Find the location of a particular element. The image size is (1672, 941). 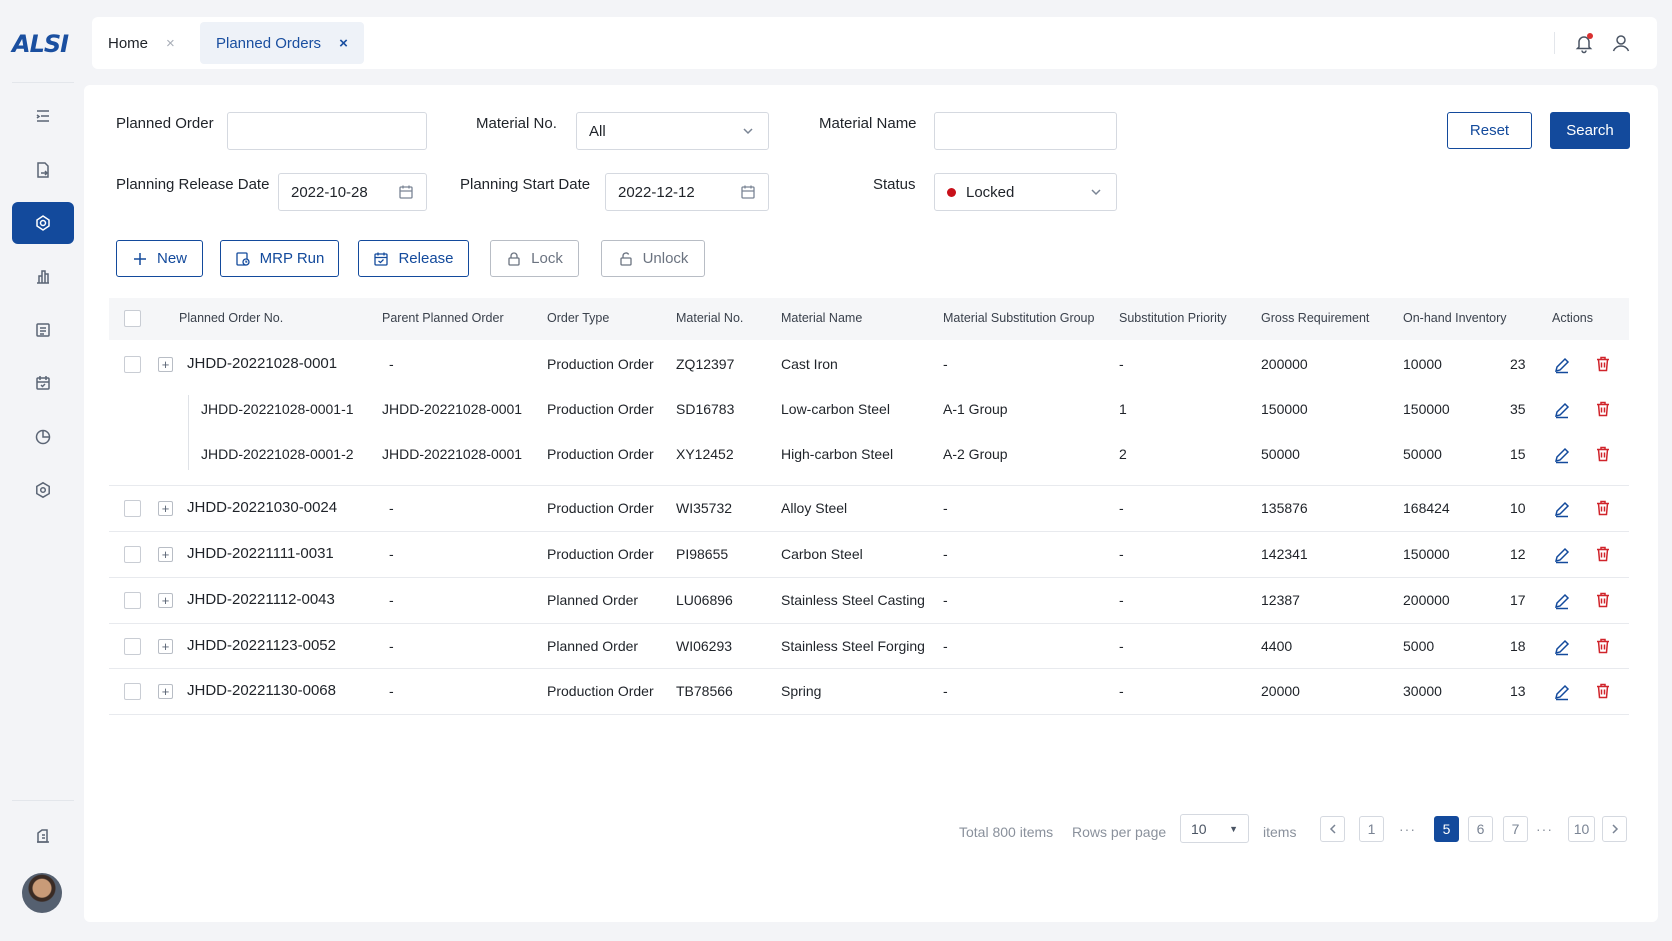

list-document-icon is located at coordinates (43, 330).